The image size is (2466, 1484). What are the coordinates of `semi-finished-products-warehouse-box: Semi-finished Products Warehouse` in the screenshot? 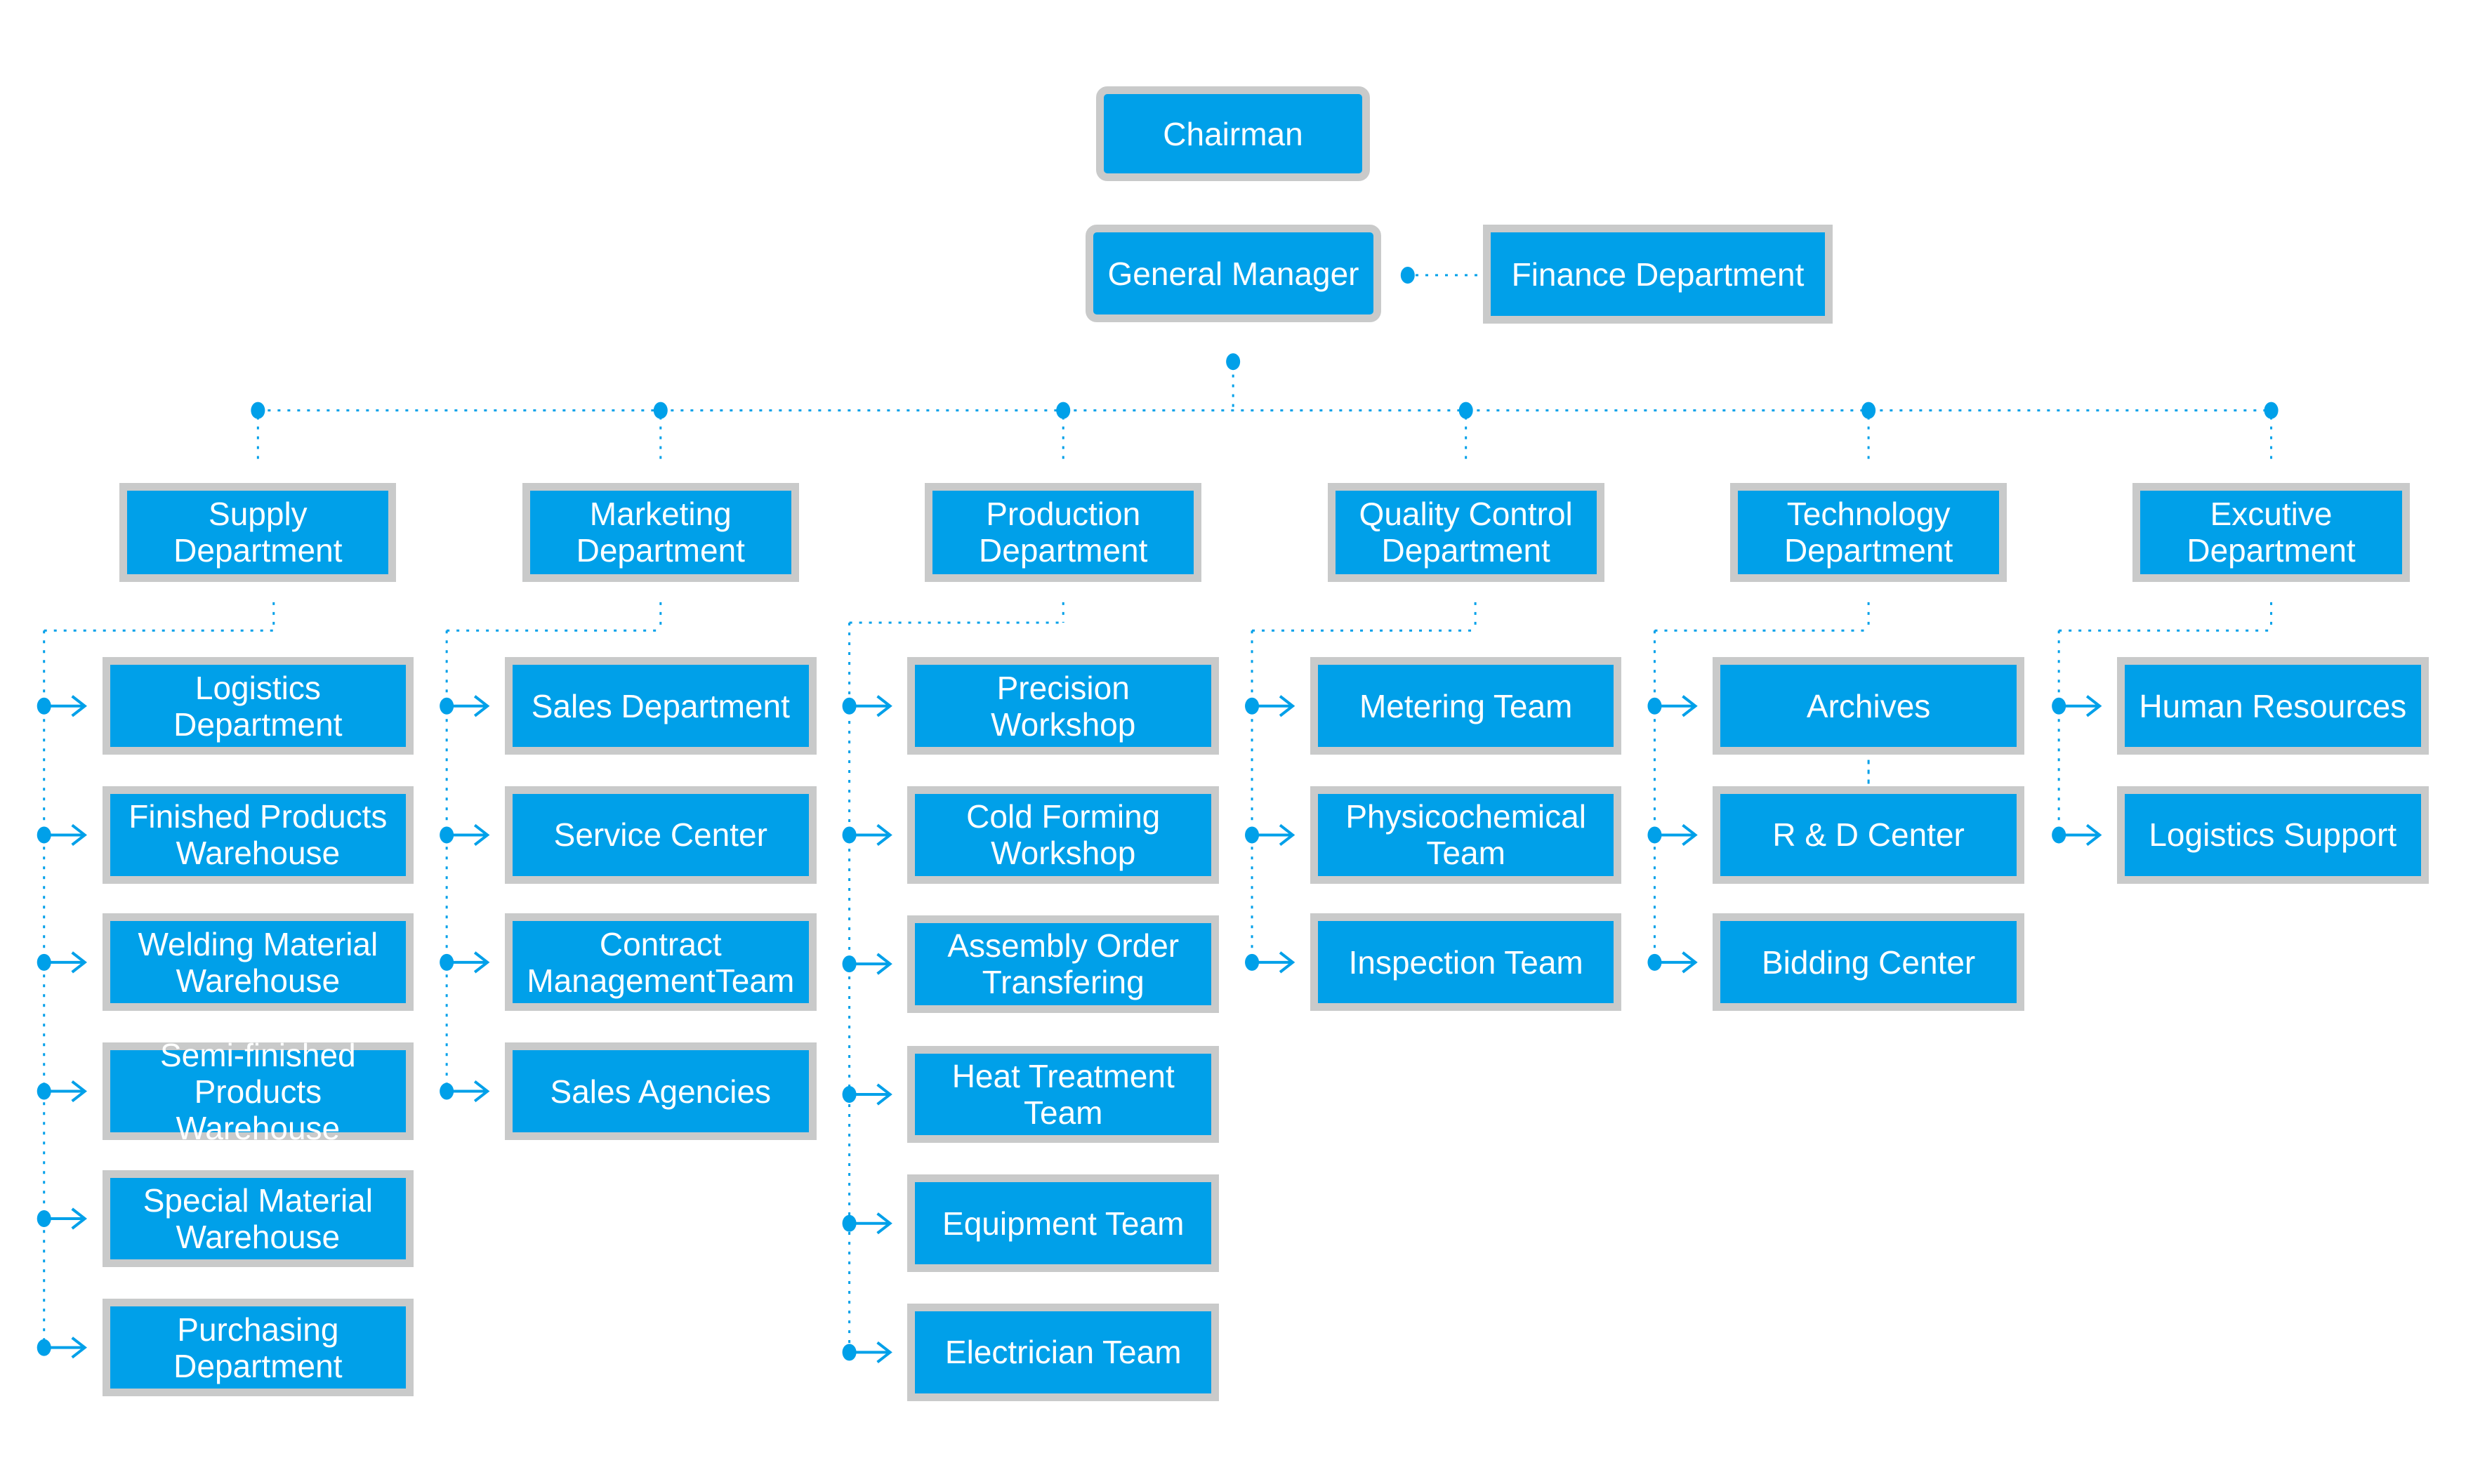 It's located at (258, 1092).